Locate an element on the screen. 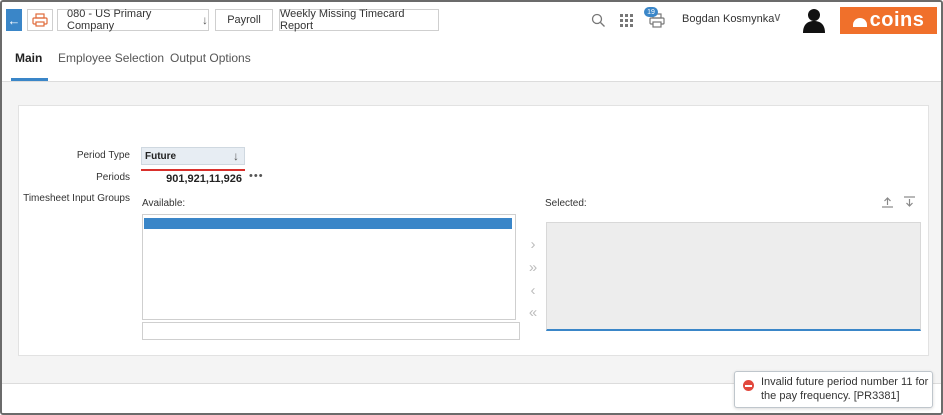  chevron-down-icon: ∨ is located at coordinates (777, 17).